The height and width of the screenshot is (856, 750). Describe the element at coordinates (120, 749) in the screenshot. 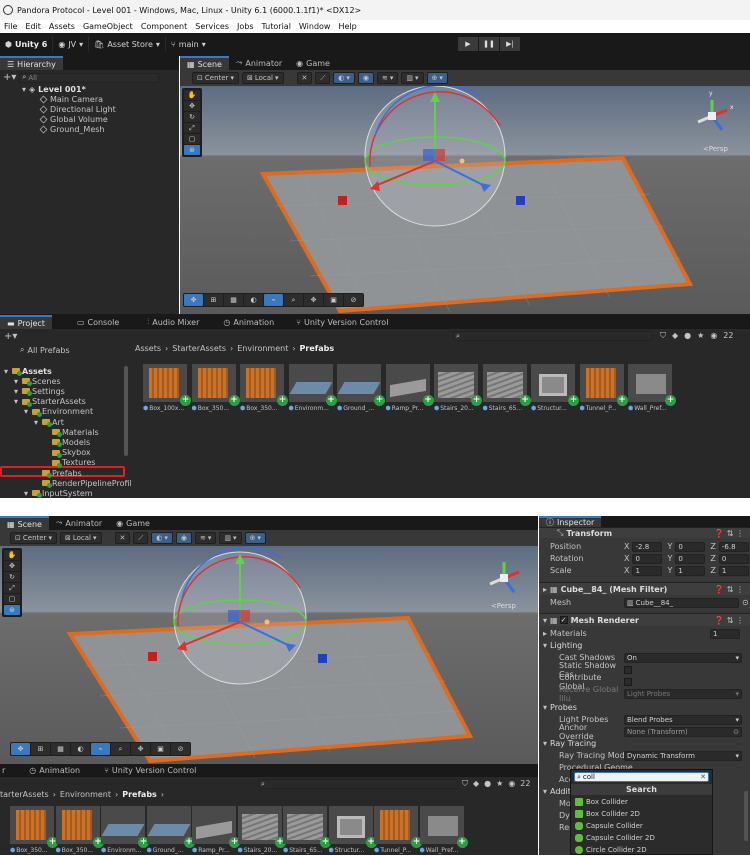

I see `overlay-search-button-2: ⌕` at that location.